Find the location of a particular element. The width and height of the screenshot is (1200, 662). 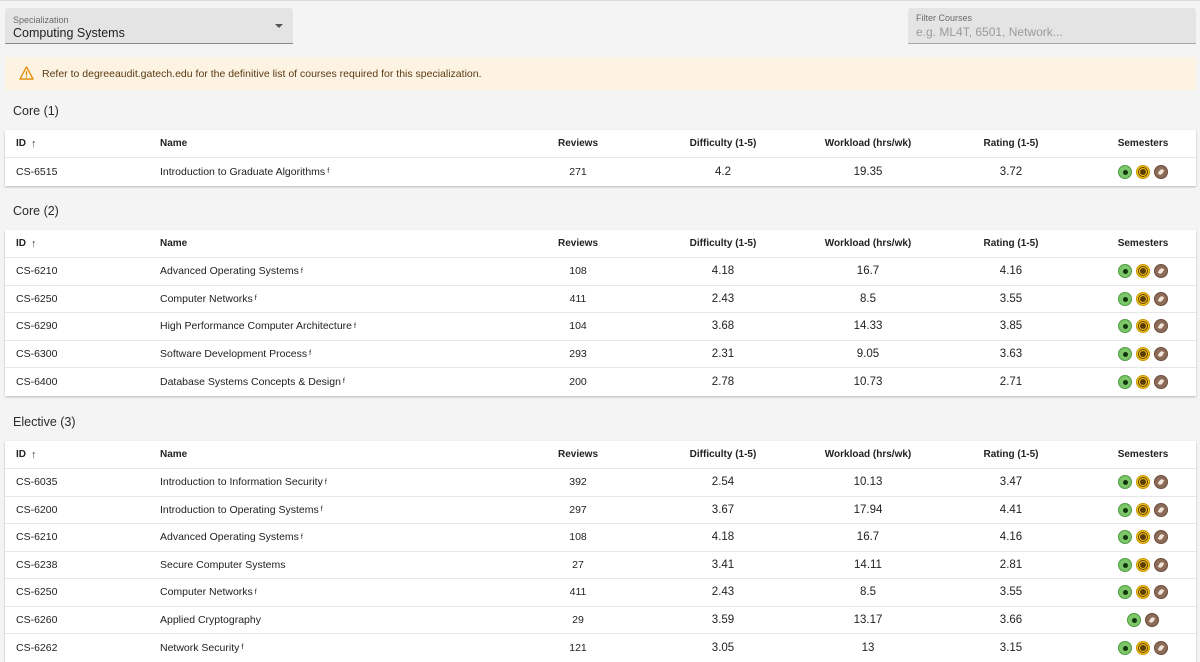

course-workload: 8.5 is located at coordinates (868, 299).